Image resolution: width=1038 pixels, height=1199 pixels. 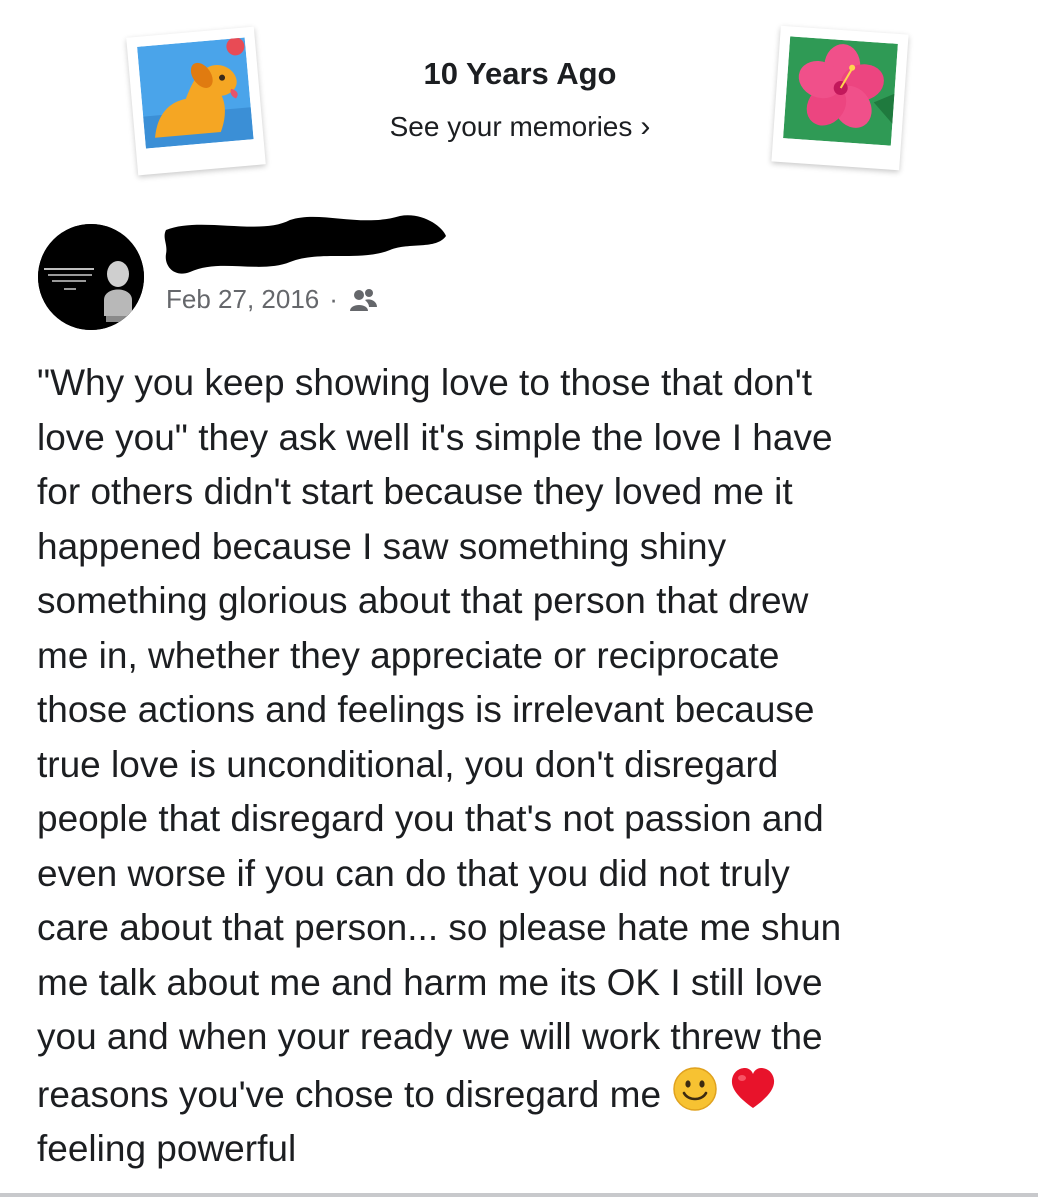 I want to click on see-memories-link: See your memories ›, so click(x=520, y=127).